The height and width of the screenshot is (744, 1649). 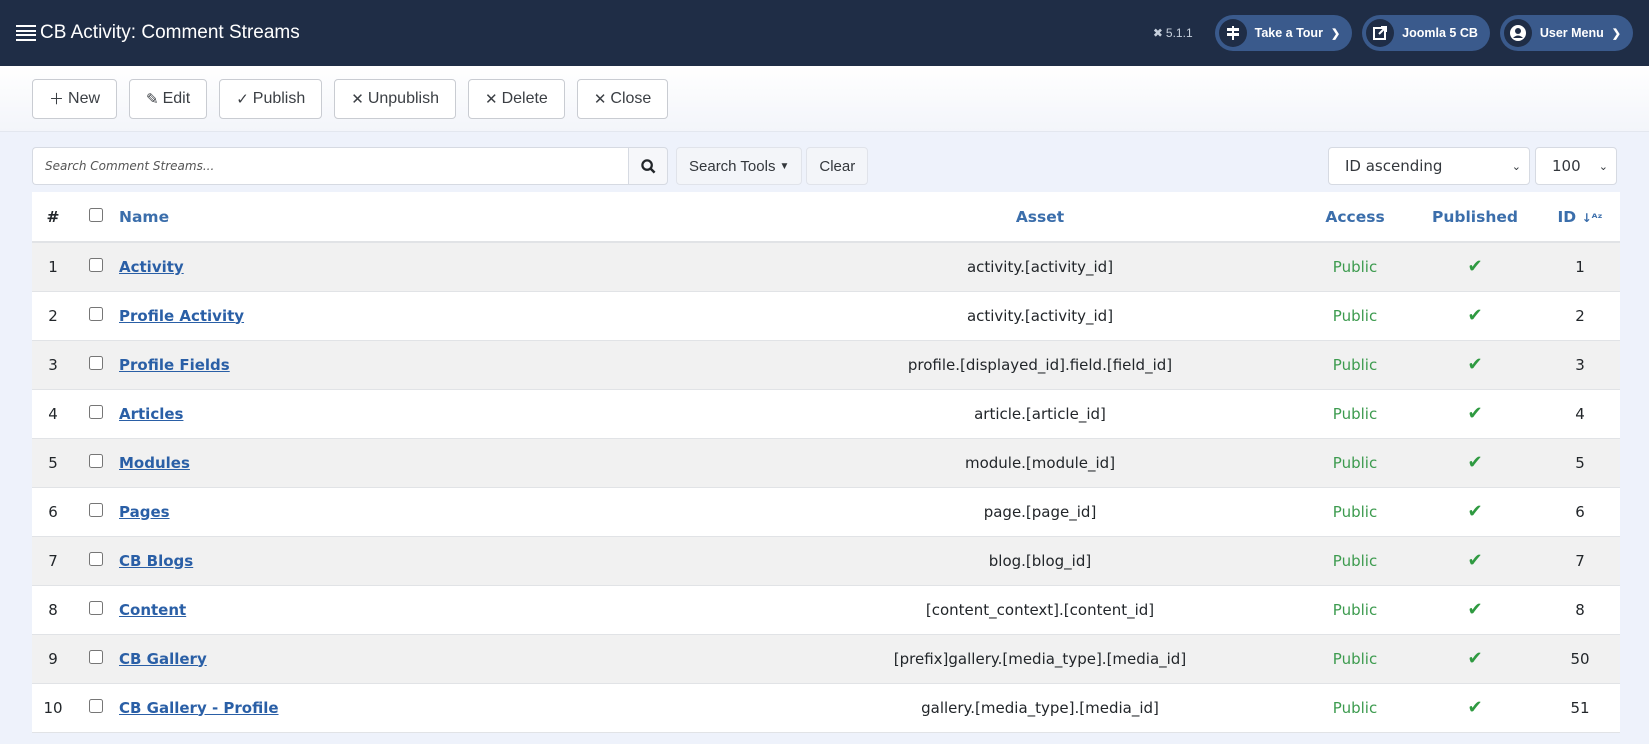 What do you see at coordinates (837, 166) in the screenshot?
I see `clear-button: Clear` at bounding box center [837, 166].